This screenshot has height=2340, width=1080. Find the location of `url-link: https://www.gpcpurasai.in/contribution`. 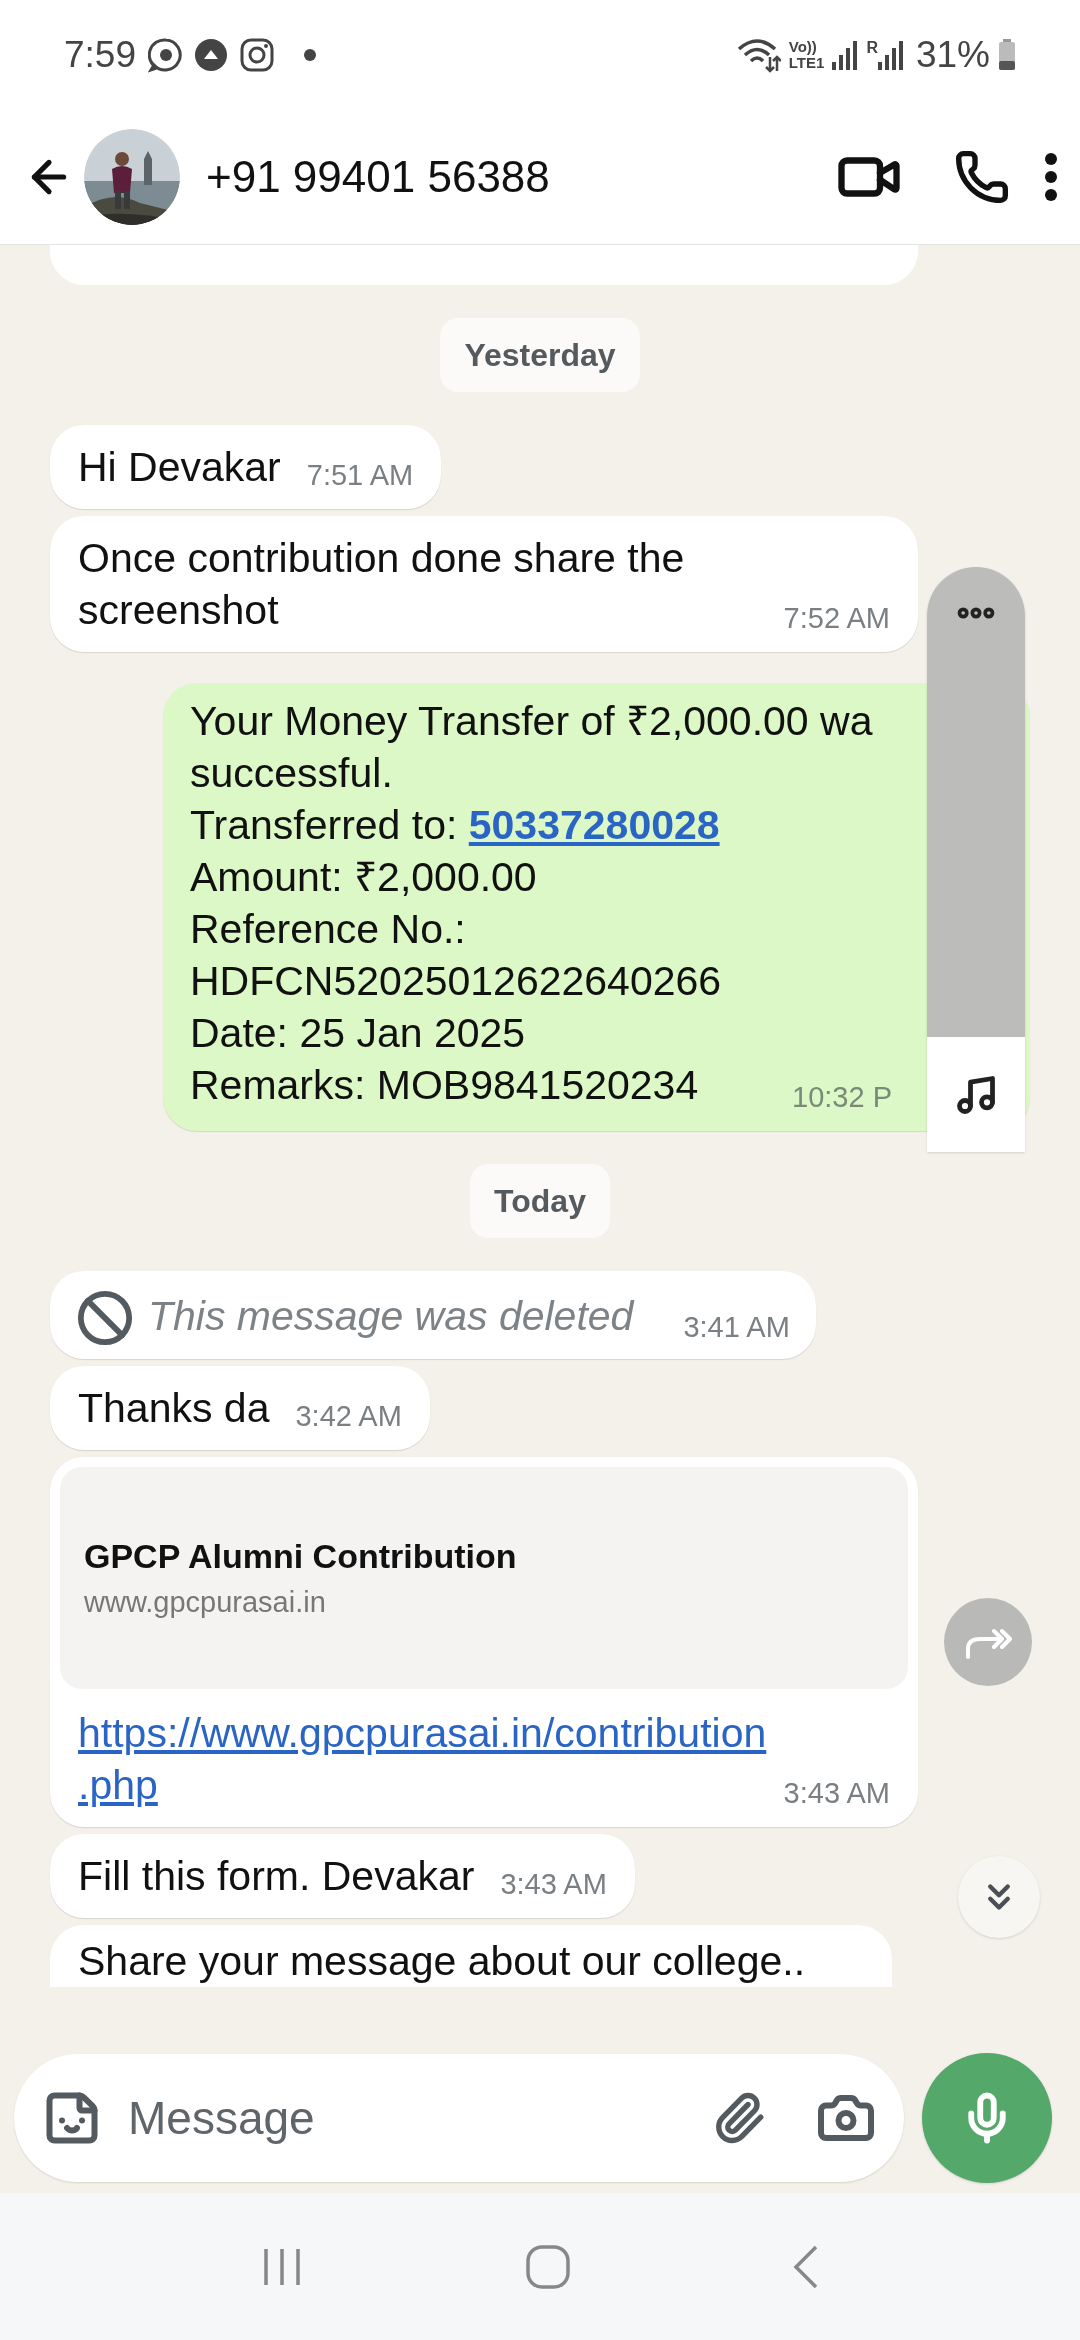

url-link: https://www.gpcpurasai.in/contribution is located at coordinates (422, 1733).